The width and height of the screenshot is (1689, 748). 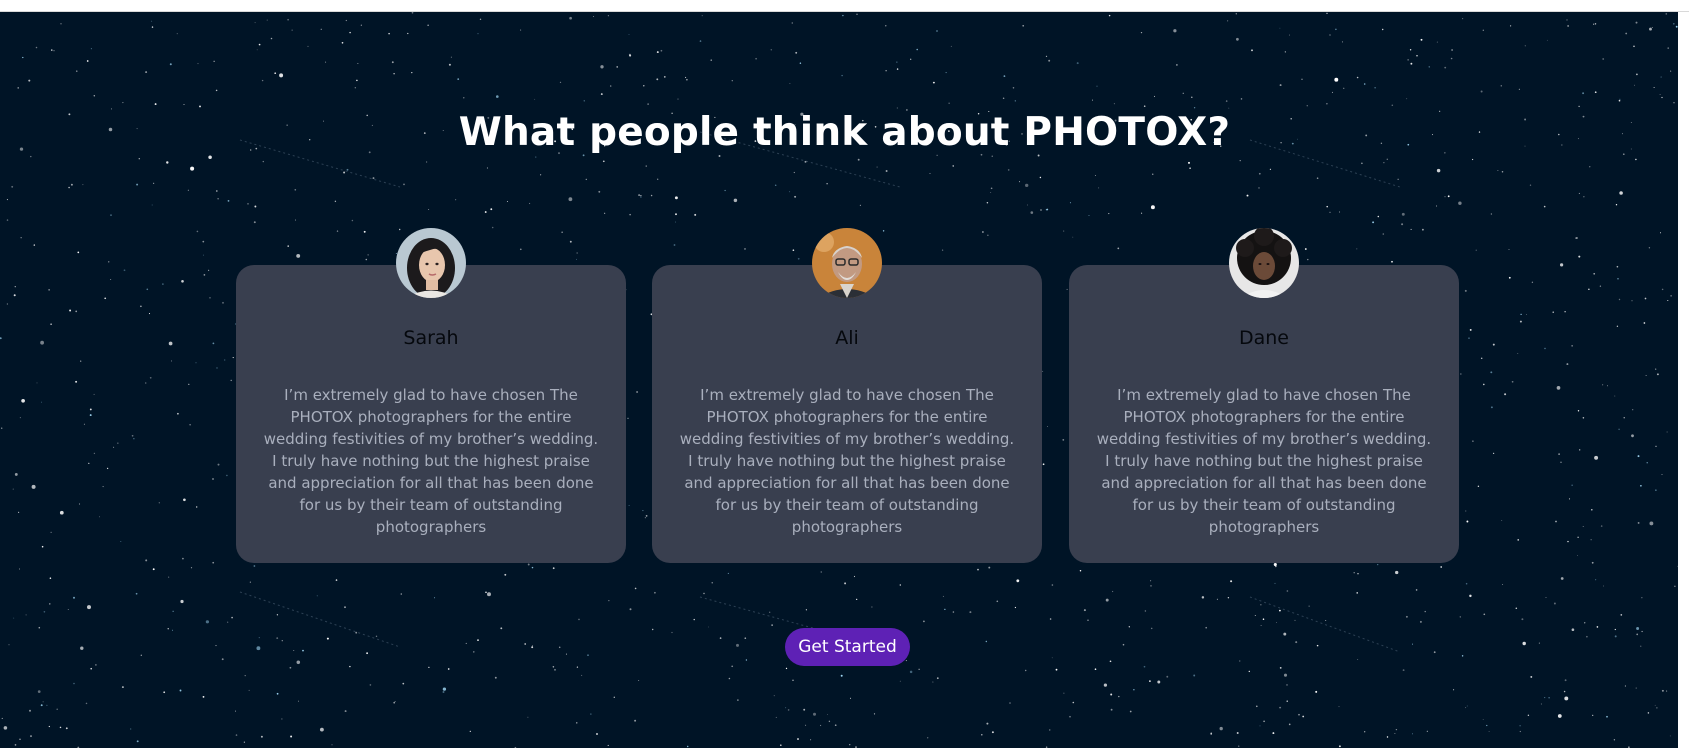 What do you see at coordinates (844, 6) in the screenshot?
I see `browser-top-strip` at bounding box center [844, 6].